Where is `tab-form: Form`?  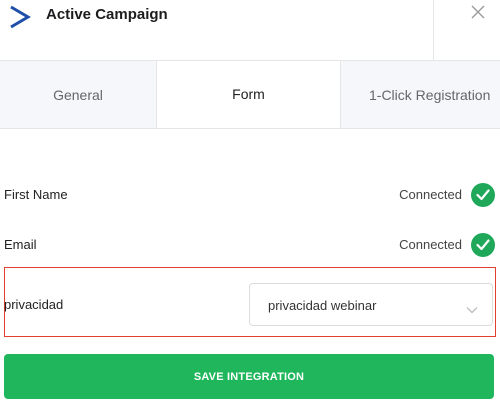
tab-form: Form is located at coordinates (248, 94).